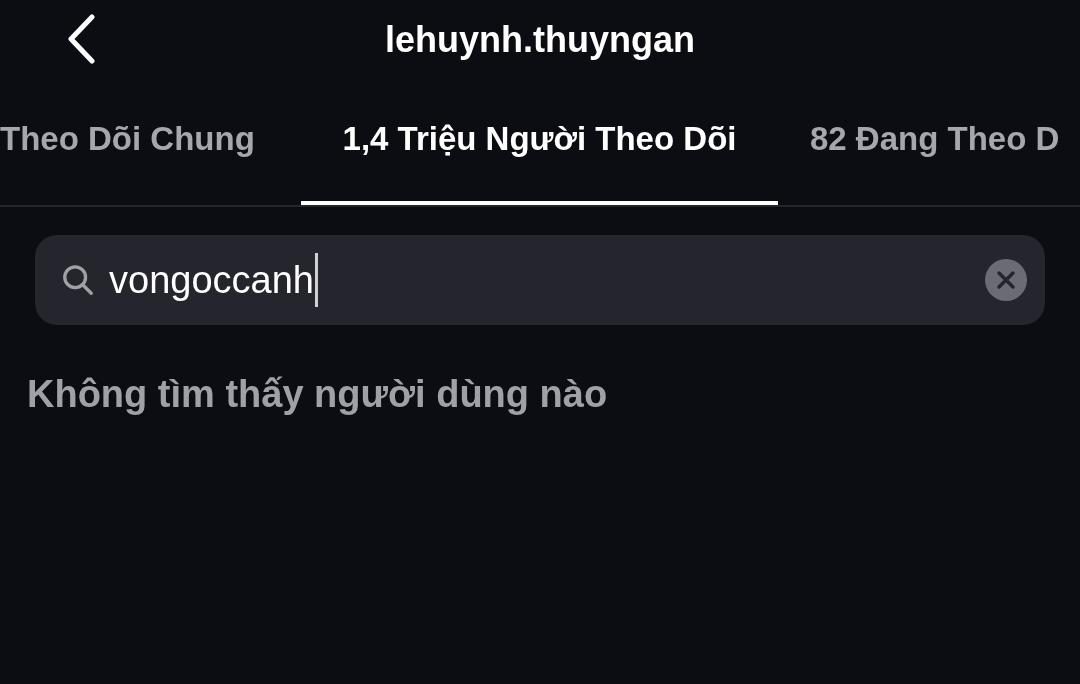 The image size is (1080, 684). Describe the element at coordinates (81, 39) in the screenshot. I see `back-icon` at that location.